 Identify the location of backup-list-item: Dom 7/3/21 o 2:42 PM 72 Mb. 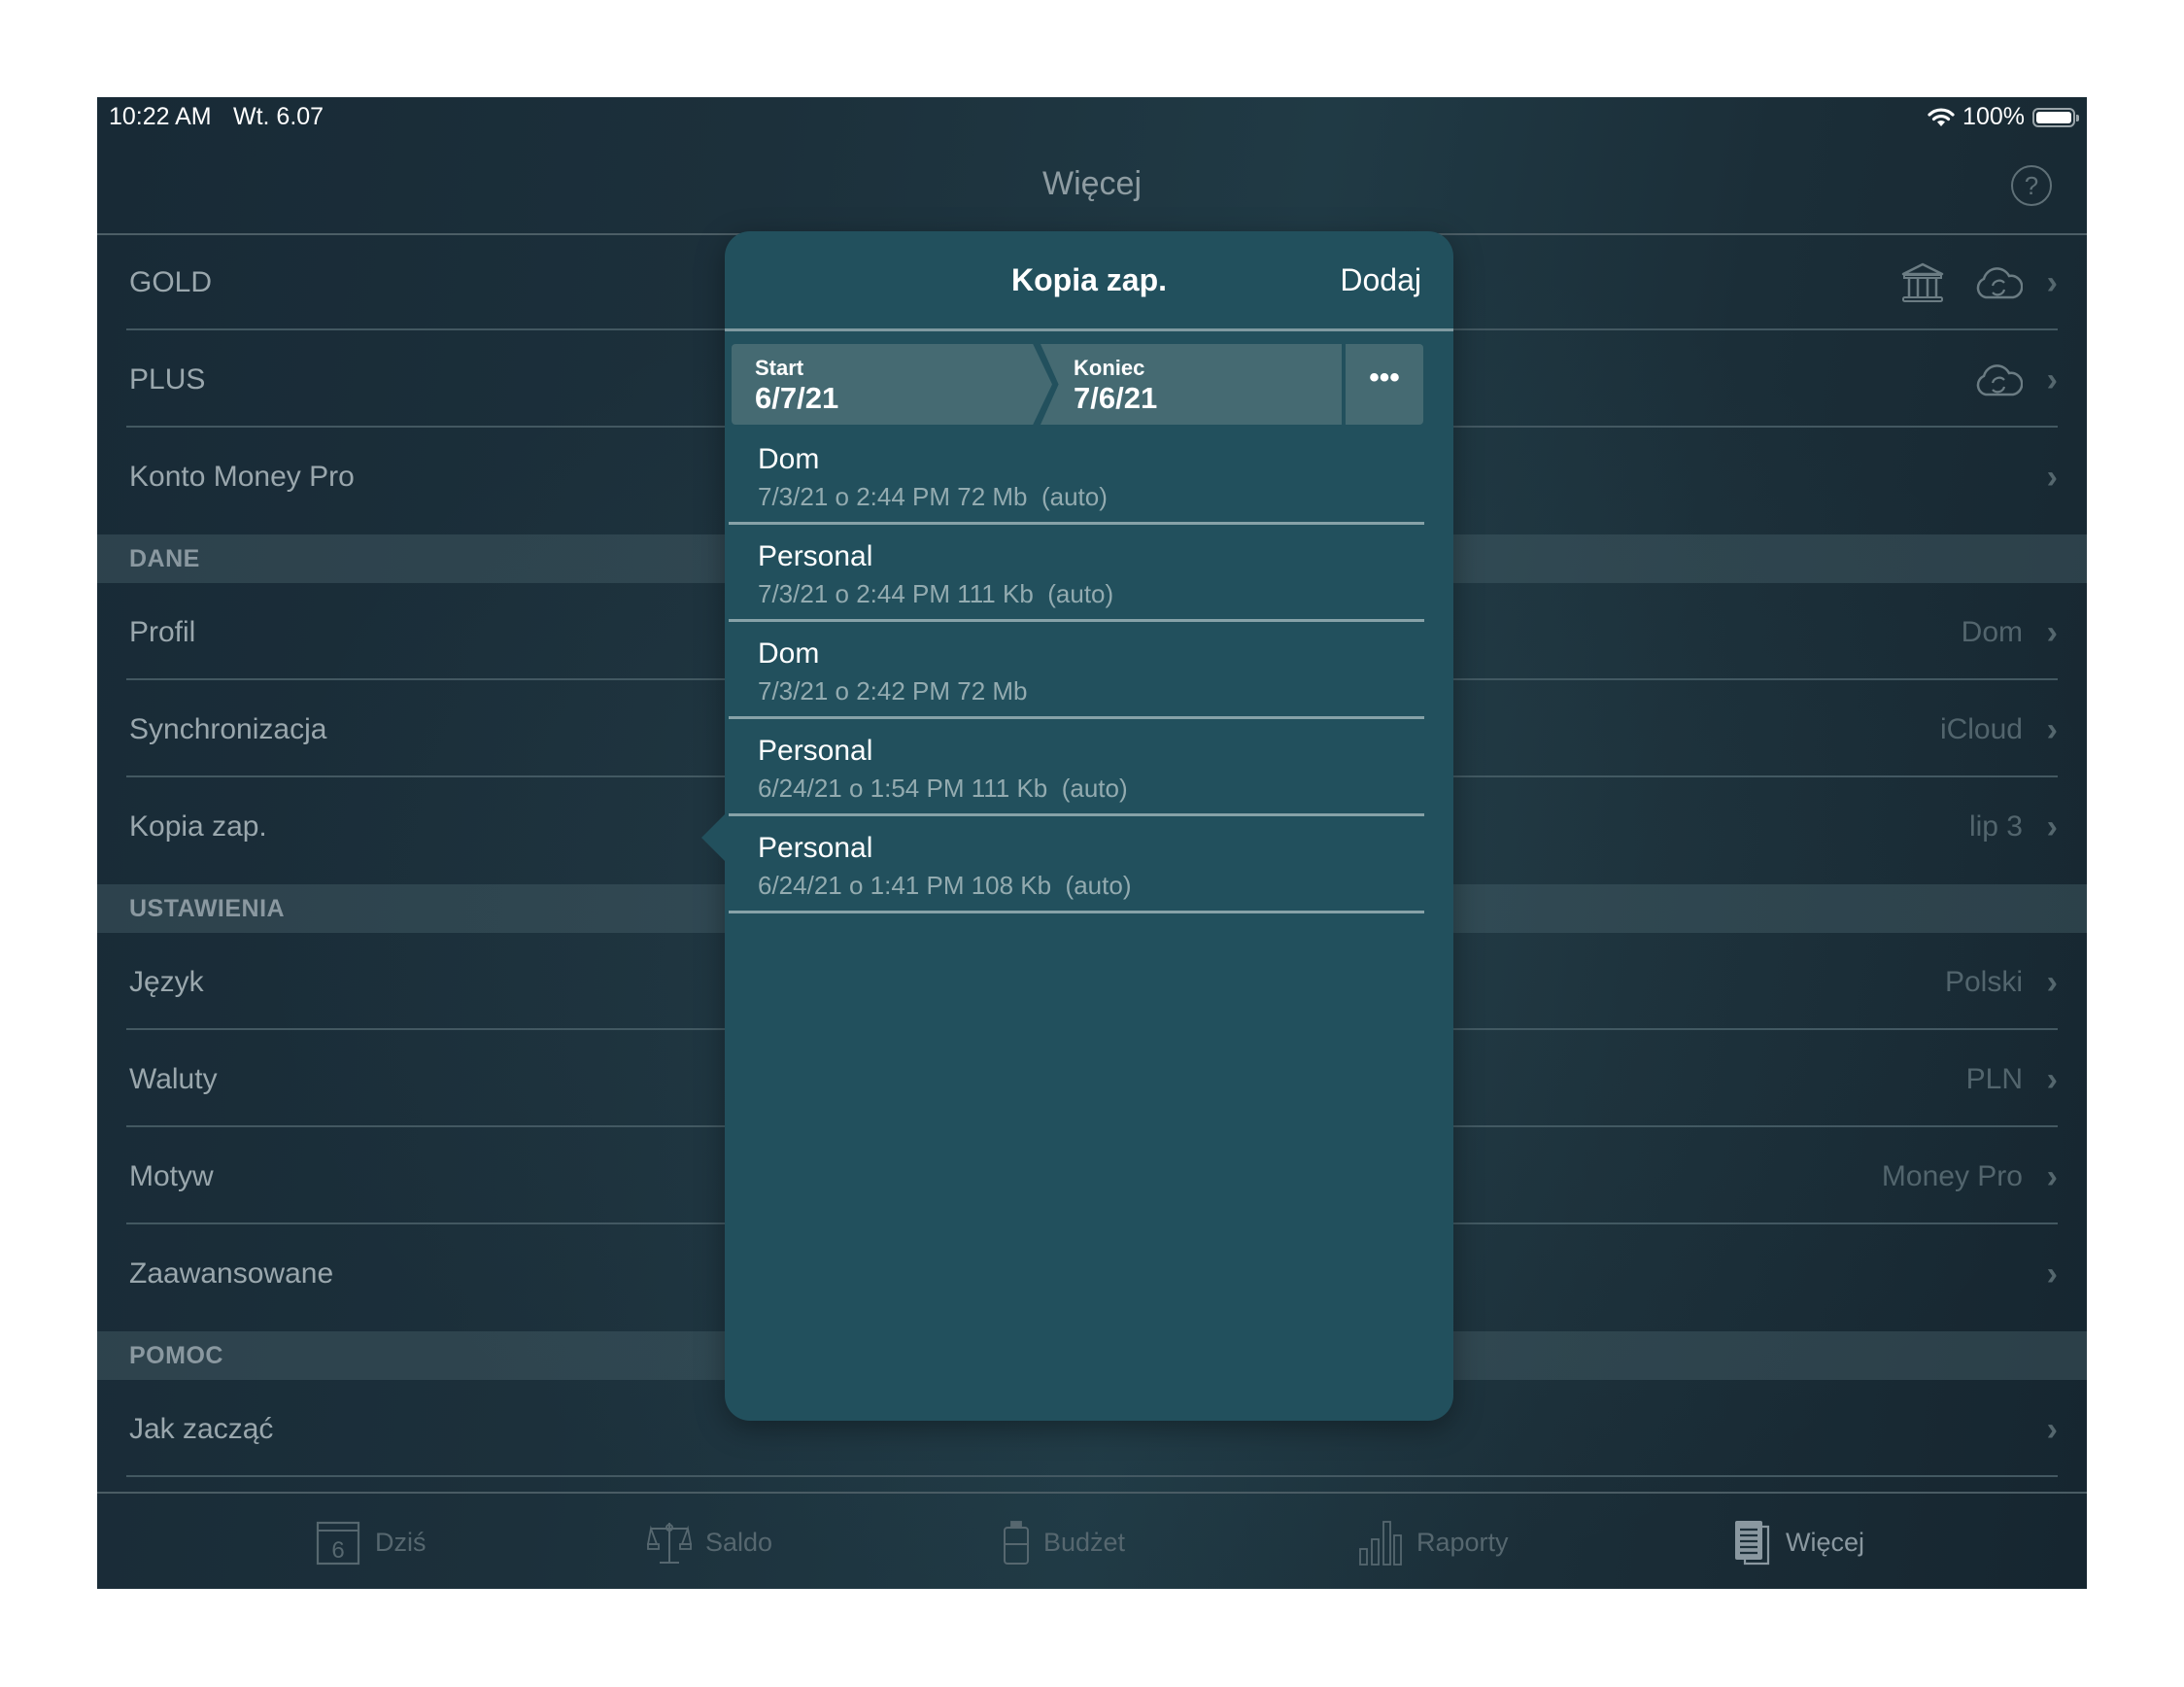
(1076, 670).